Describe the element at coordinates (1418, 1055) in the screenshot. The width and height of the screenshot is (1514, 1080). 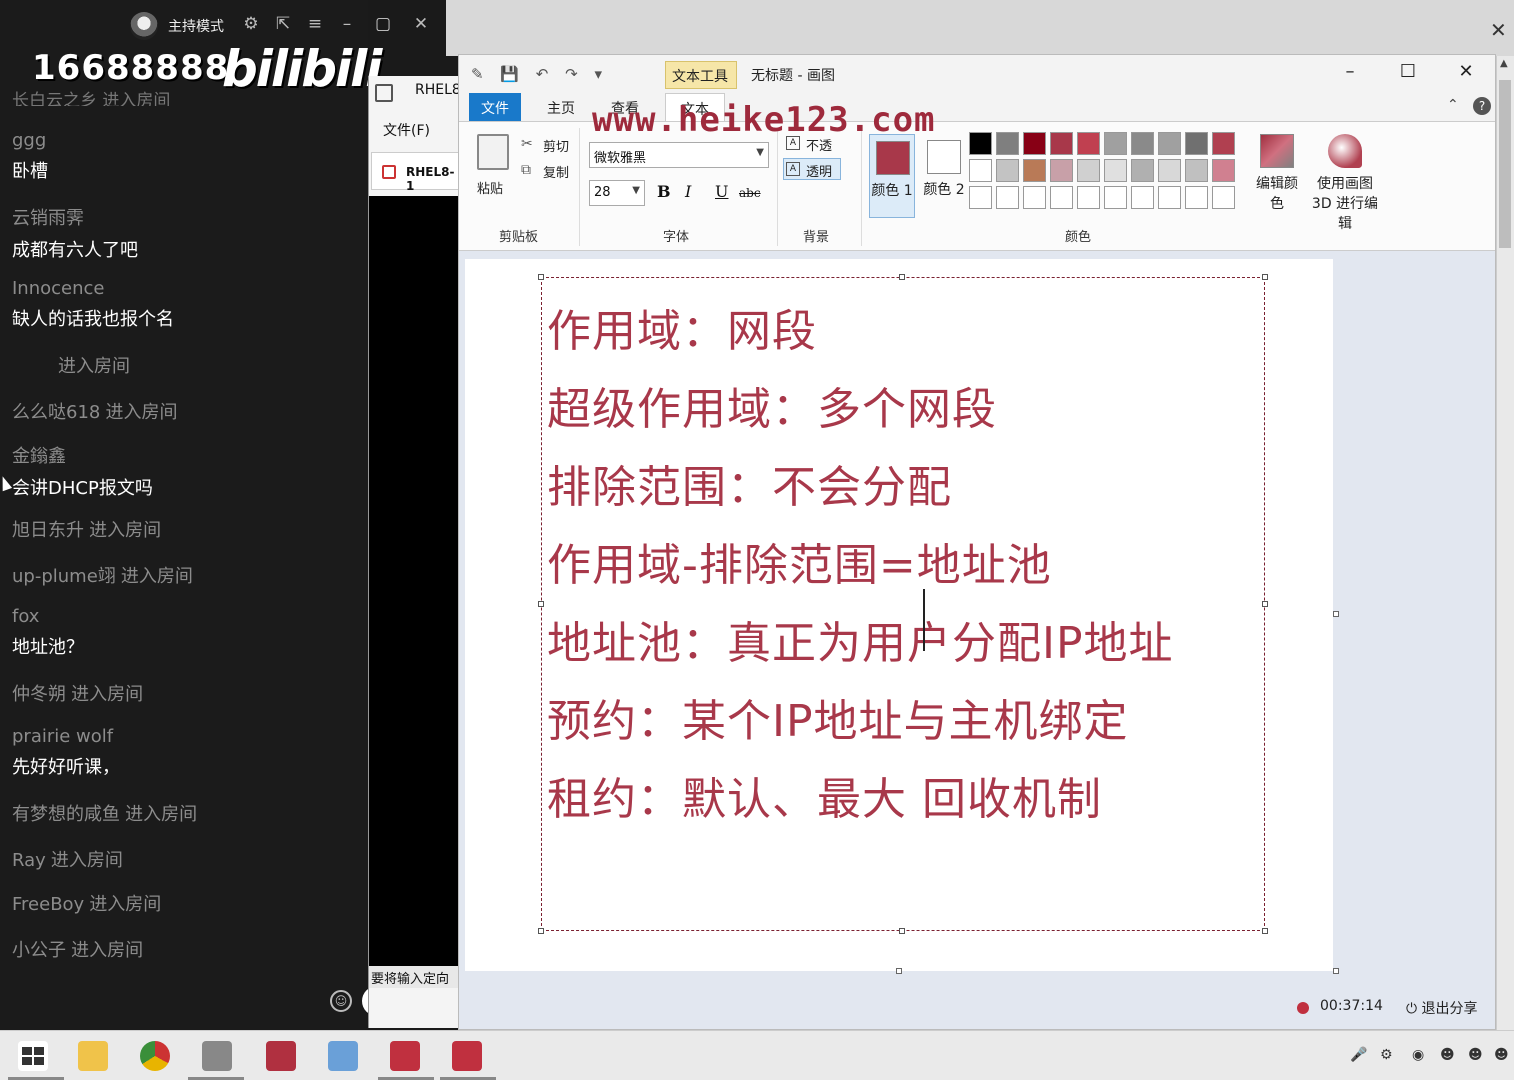
I see `tray-app-icon: ◉` at that location.